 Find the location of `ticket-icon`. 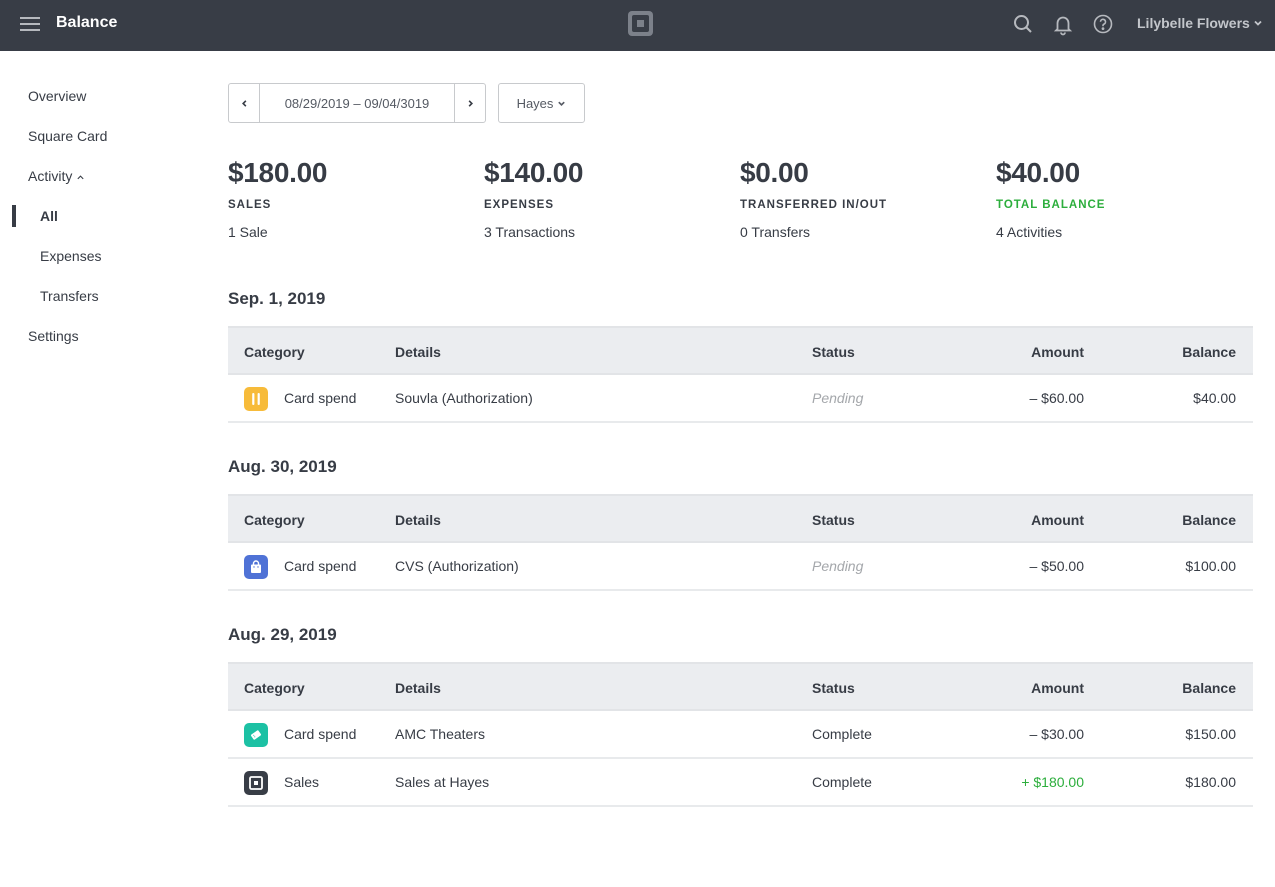

ticket-icon is located at coordinates (256, 735).